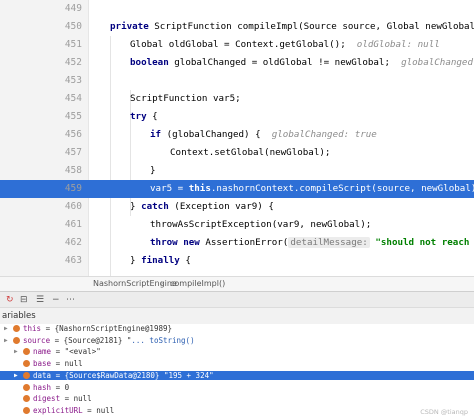 The width and height of the screenshot is (474, 419). What do you see at coordinates (318, 134) in the screenshot?
I see `inline-debug-hint: globalChanged: true` at bounding box center [318, 134].